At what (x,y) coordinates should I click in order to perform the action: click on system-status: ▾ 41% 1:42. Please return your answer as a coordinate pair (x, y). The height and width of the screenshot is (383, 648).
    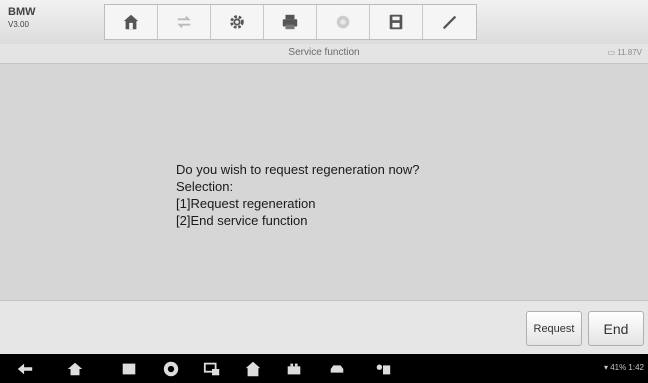
    Looking at the image, I should click on (624, 367).